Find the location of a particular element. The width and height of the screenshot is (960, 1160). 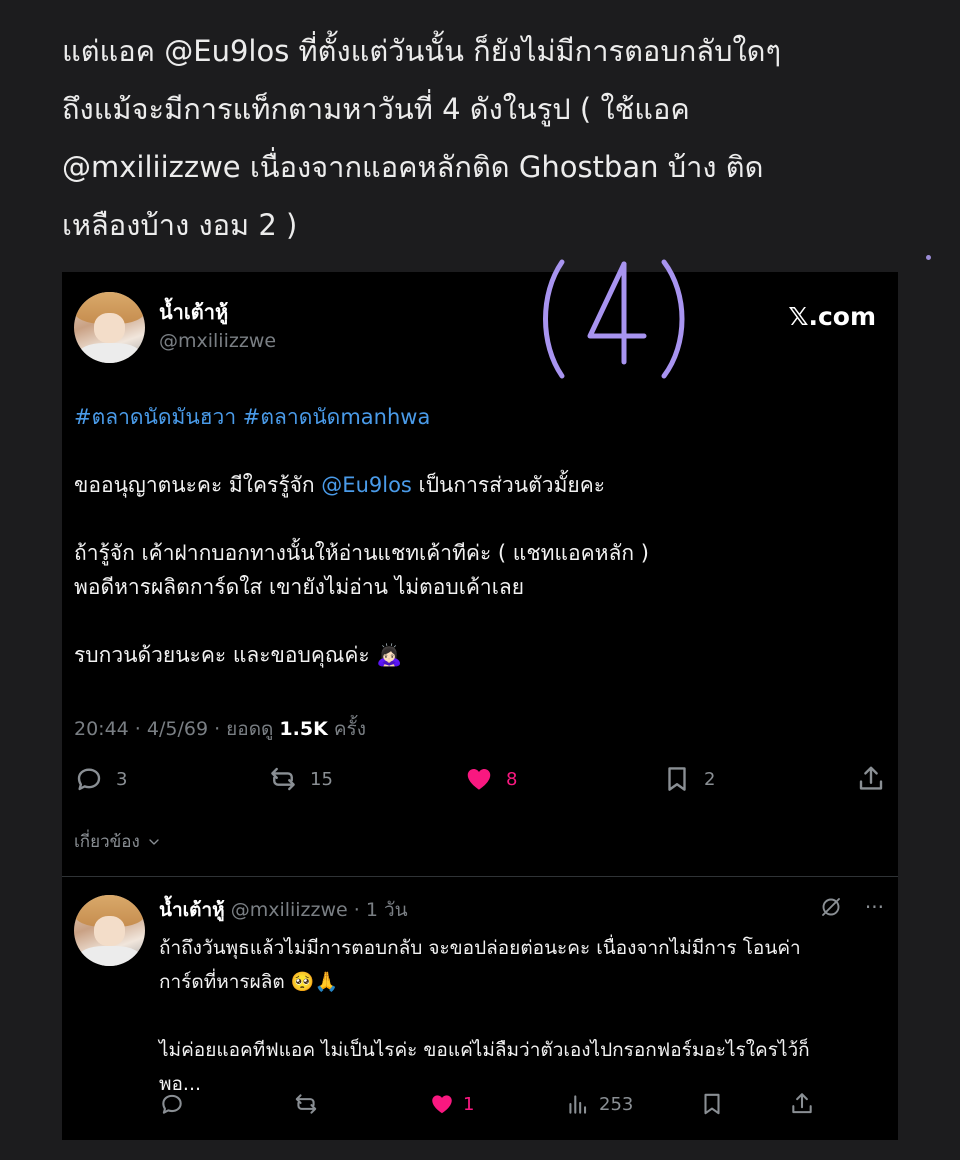

user-handle: @mxiliizzwe is located at coordinates (217, 341).